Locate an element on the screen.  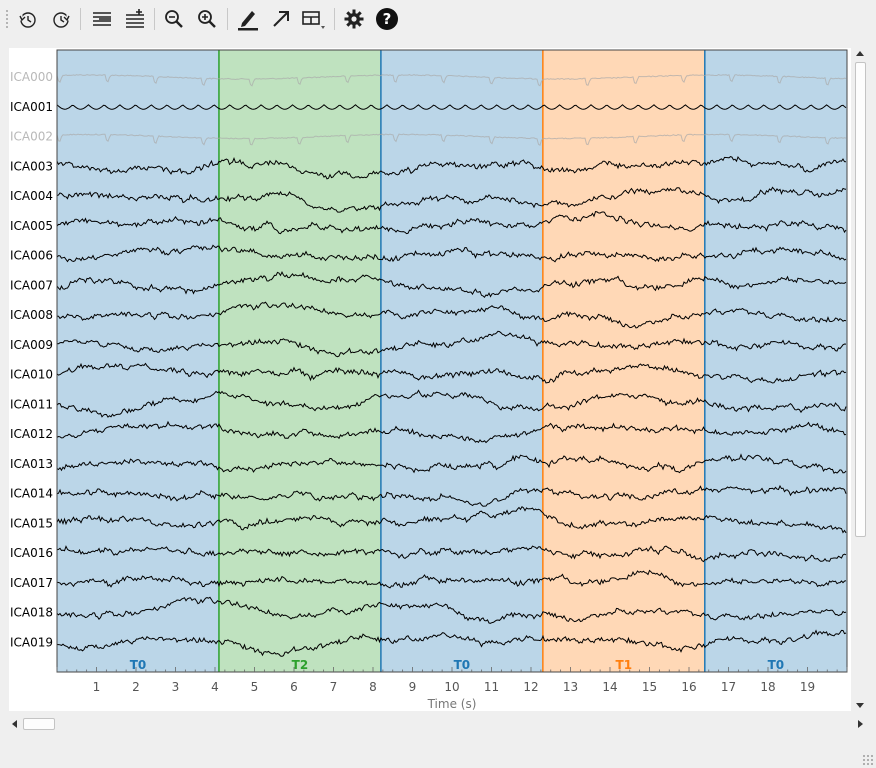
x-axis-label: Time (s) is located at coordinates (452, 704).